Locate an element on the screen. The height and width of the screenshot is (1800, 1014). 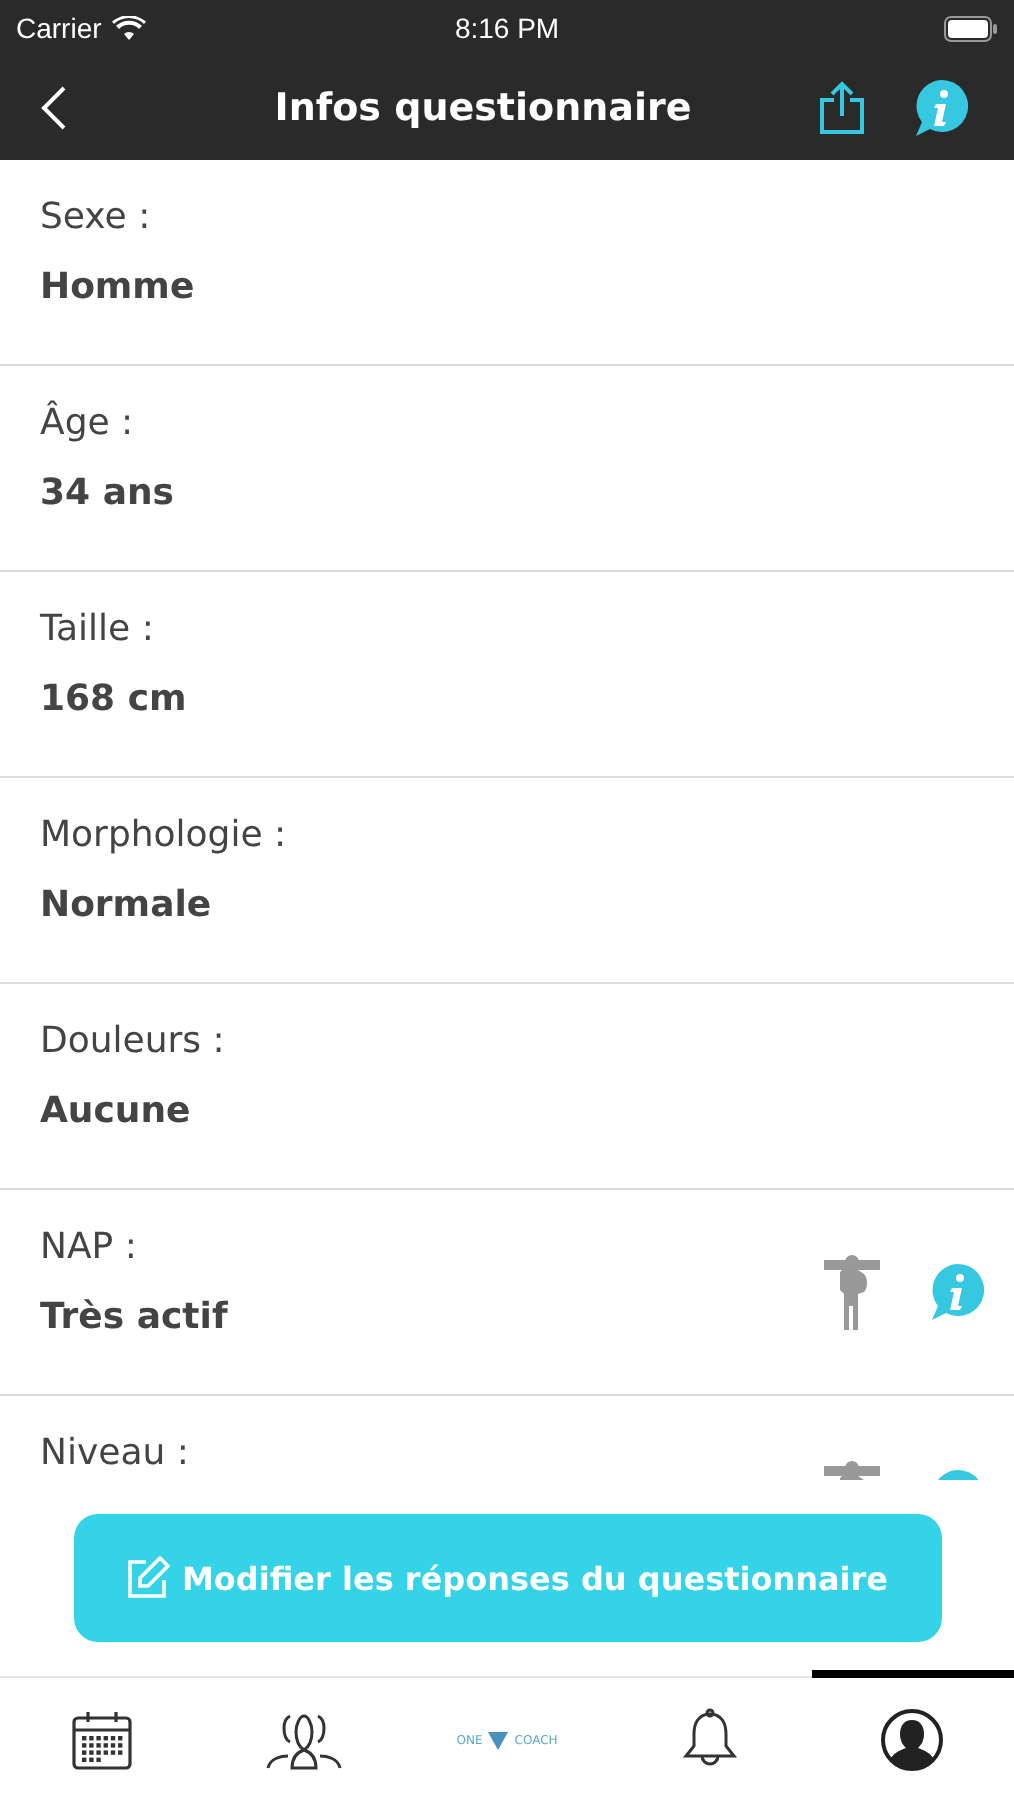
edit-answers-button: Modifier les réponses du questionnaire is located at coordinates (507, 1578).